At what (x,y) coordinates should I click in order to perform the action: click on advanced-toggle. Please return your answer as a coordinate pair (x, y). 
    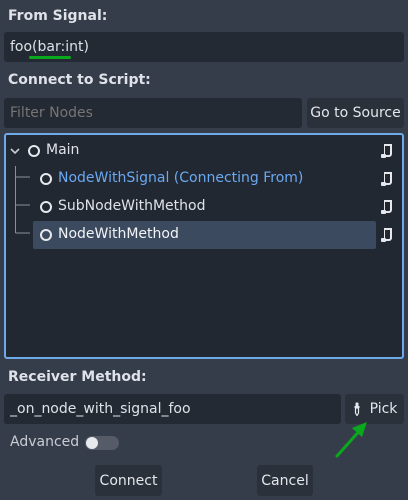
    Looking at the image, I should click on (102, 443).